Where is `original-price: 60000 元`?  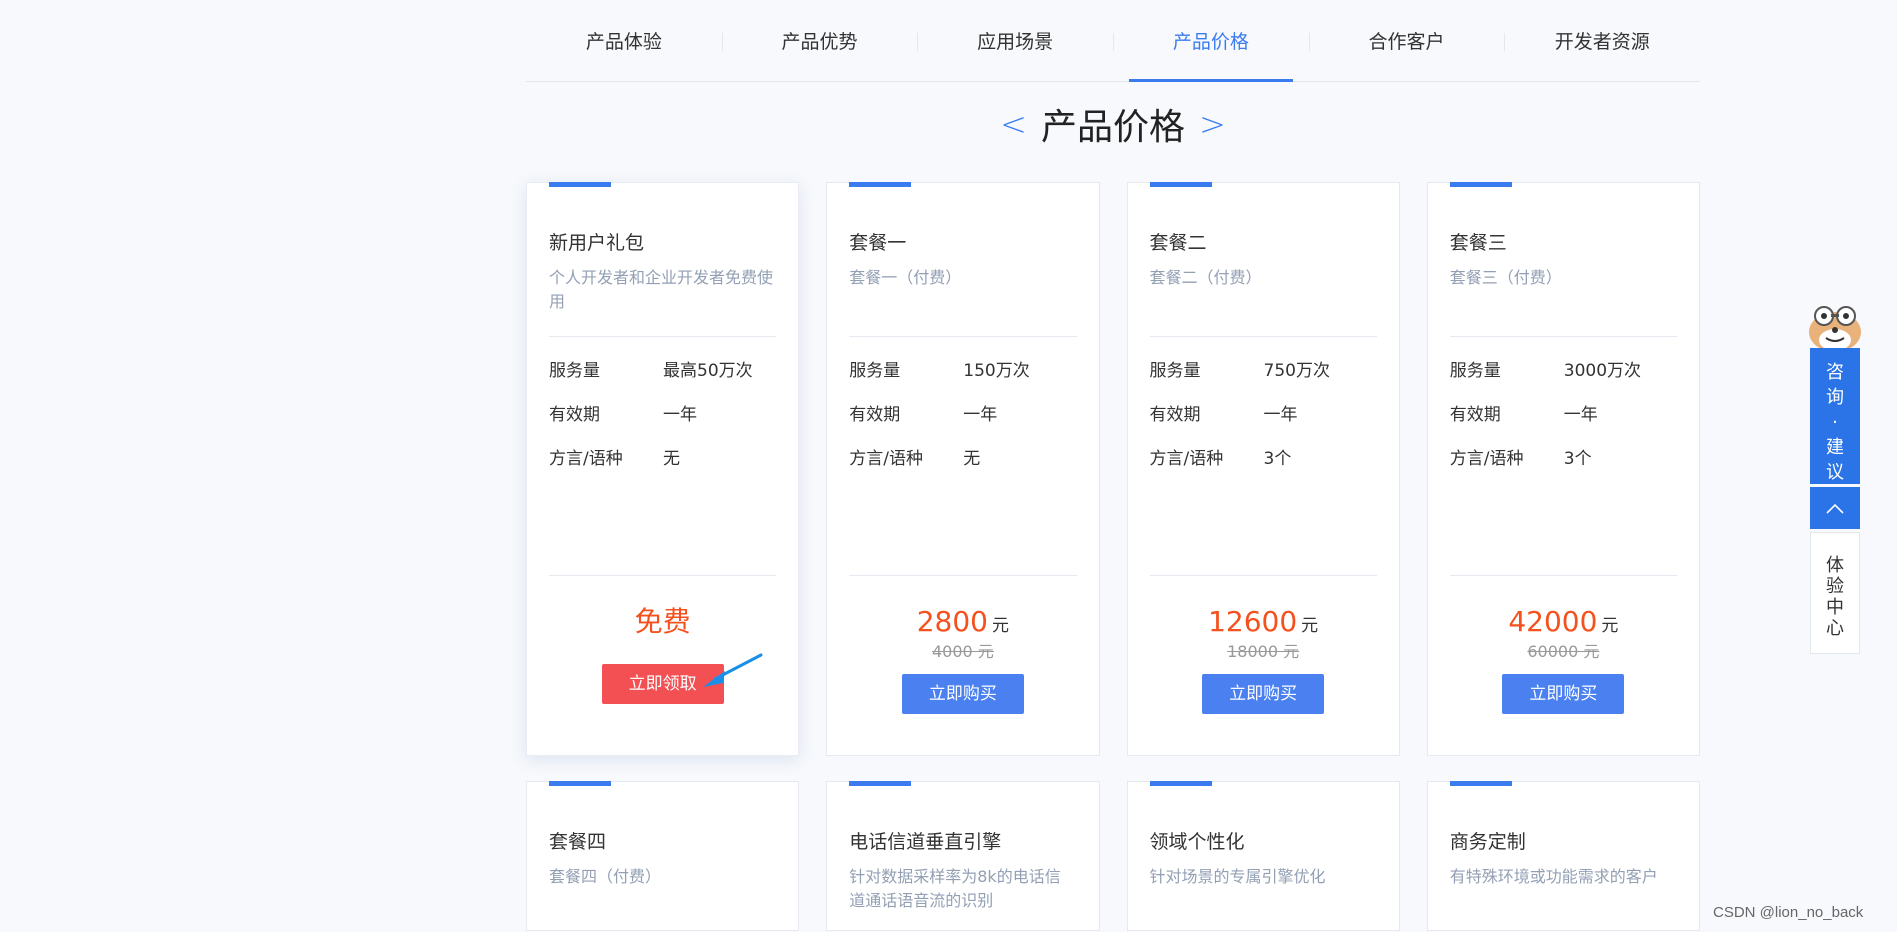 original-price: 60000 元 is located at coordinates (1563, 651).